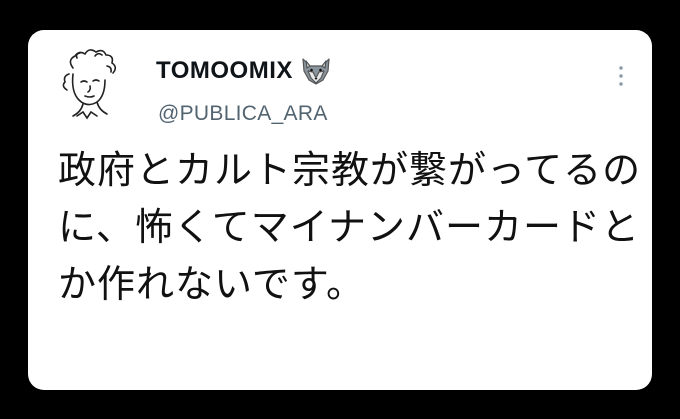  What do you see at coordinates (224, 71) in the screenshot?
I see `display-name: TOMOOMIX` at bounding box center [224, 71].